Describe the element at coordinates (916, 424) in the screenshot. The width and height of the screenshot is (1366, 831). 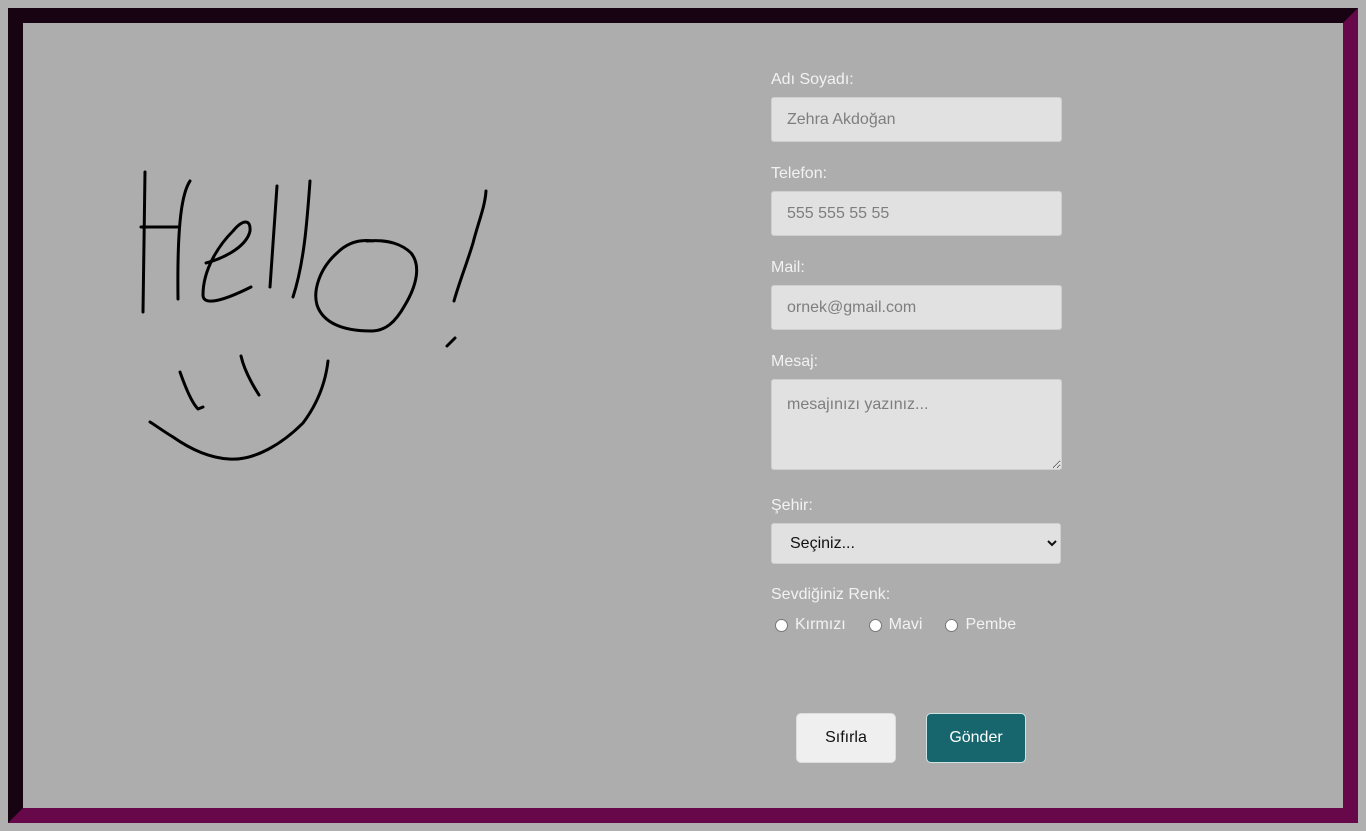
I see `message-textarea` at that location.